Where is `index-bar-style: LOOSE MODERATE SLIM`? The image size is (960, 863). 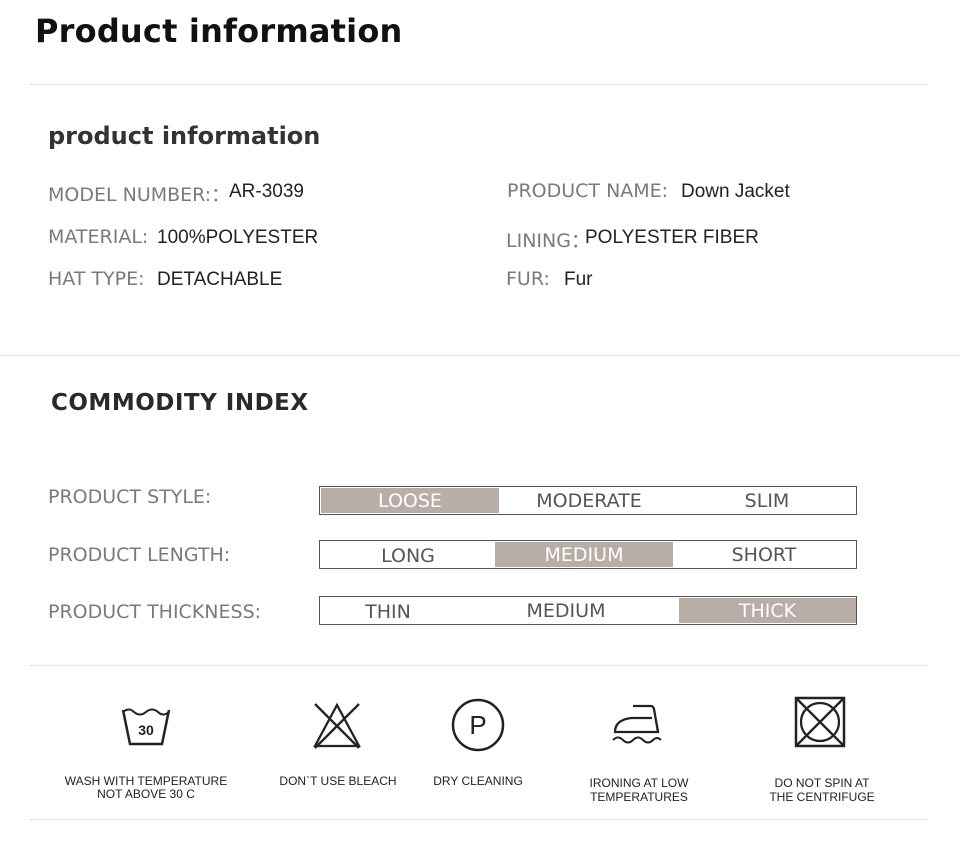 index-bar-style: LOOSE MODERATE SLIM is located at coordinates (588, 500).